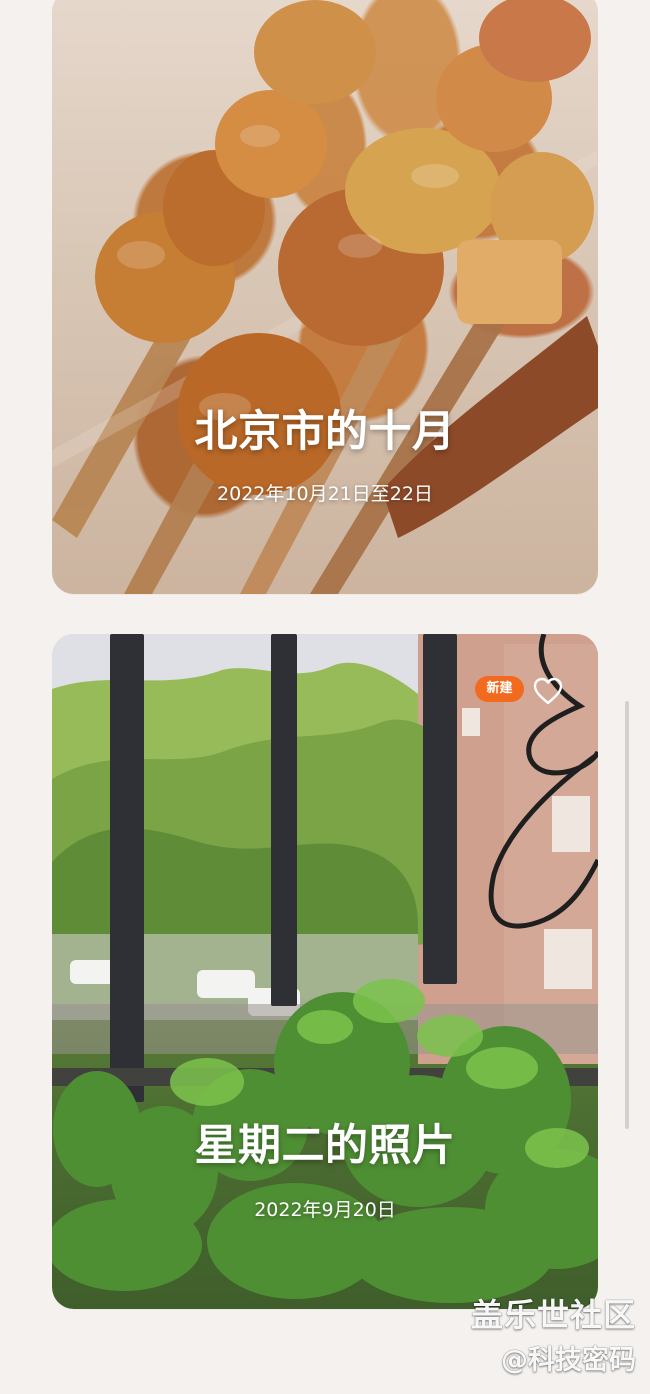 This screenshot has width=650, height=1394. What do you see at coordinates (568, 1360) in the screenshot?
I see `watermark-sub: @科技密码` at bounding box center [568, 1360].